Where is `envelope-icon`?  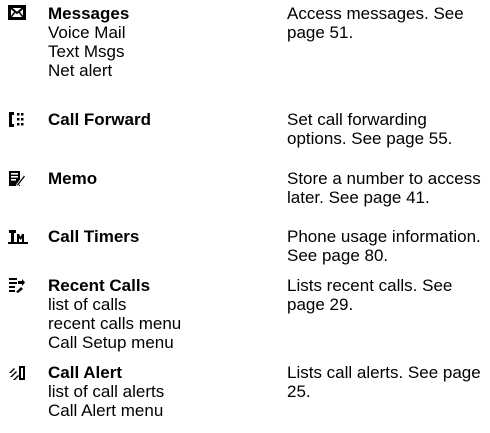 envelope-icon is located at coordinates (18, 14).